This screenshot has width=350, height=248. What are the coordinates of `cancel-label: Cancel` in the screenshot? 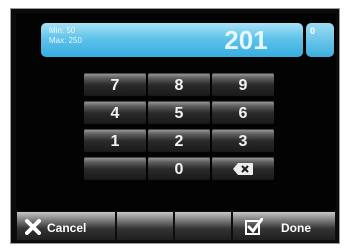 It's located at (67, 228).